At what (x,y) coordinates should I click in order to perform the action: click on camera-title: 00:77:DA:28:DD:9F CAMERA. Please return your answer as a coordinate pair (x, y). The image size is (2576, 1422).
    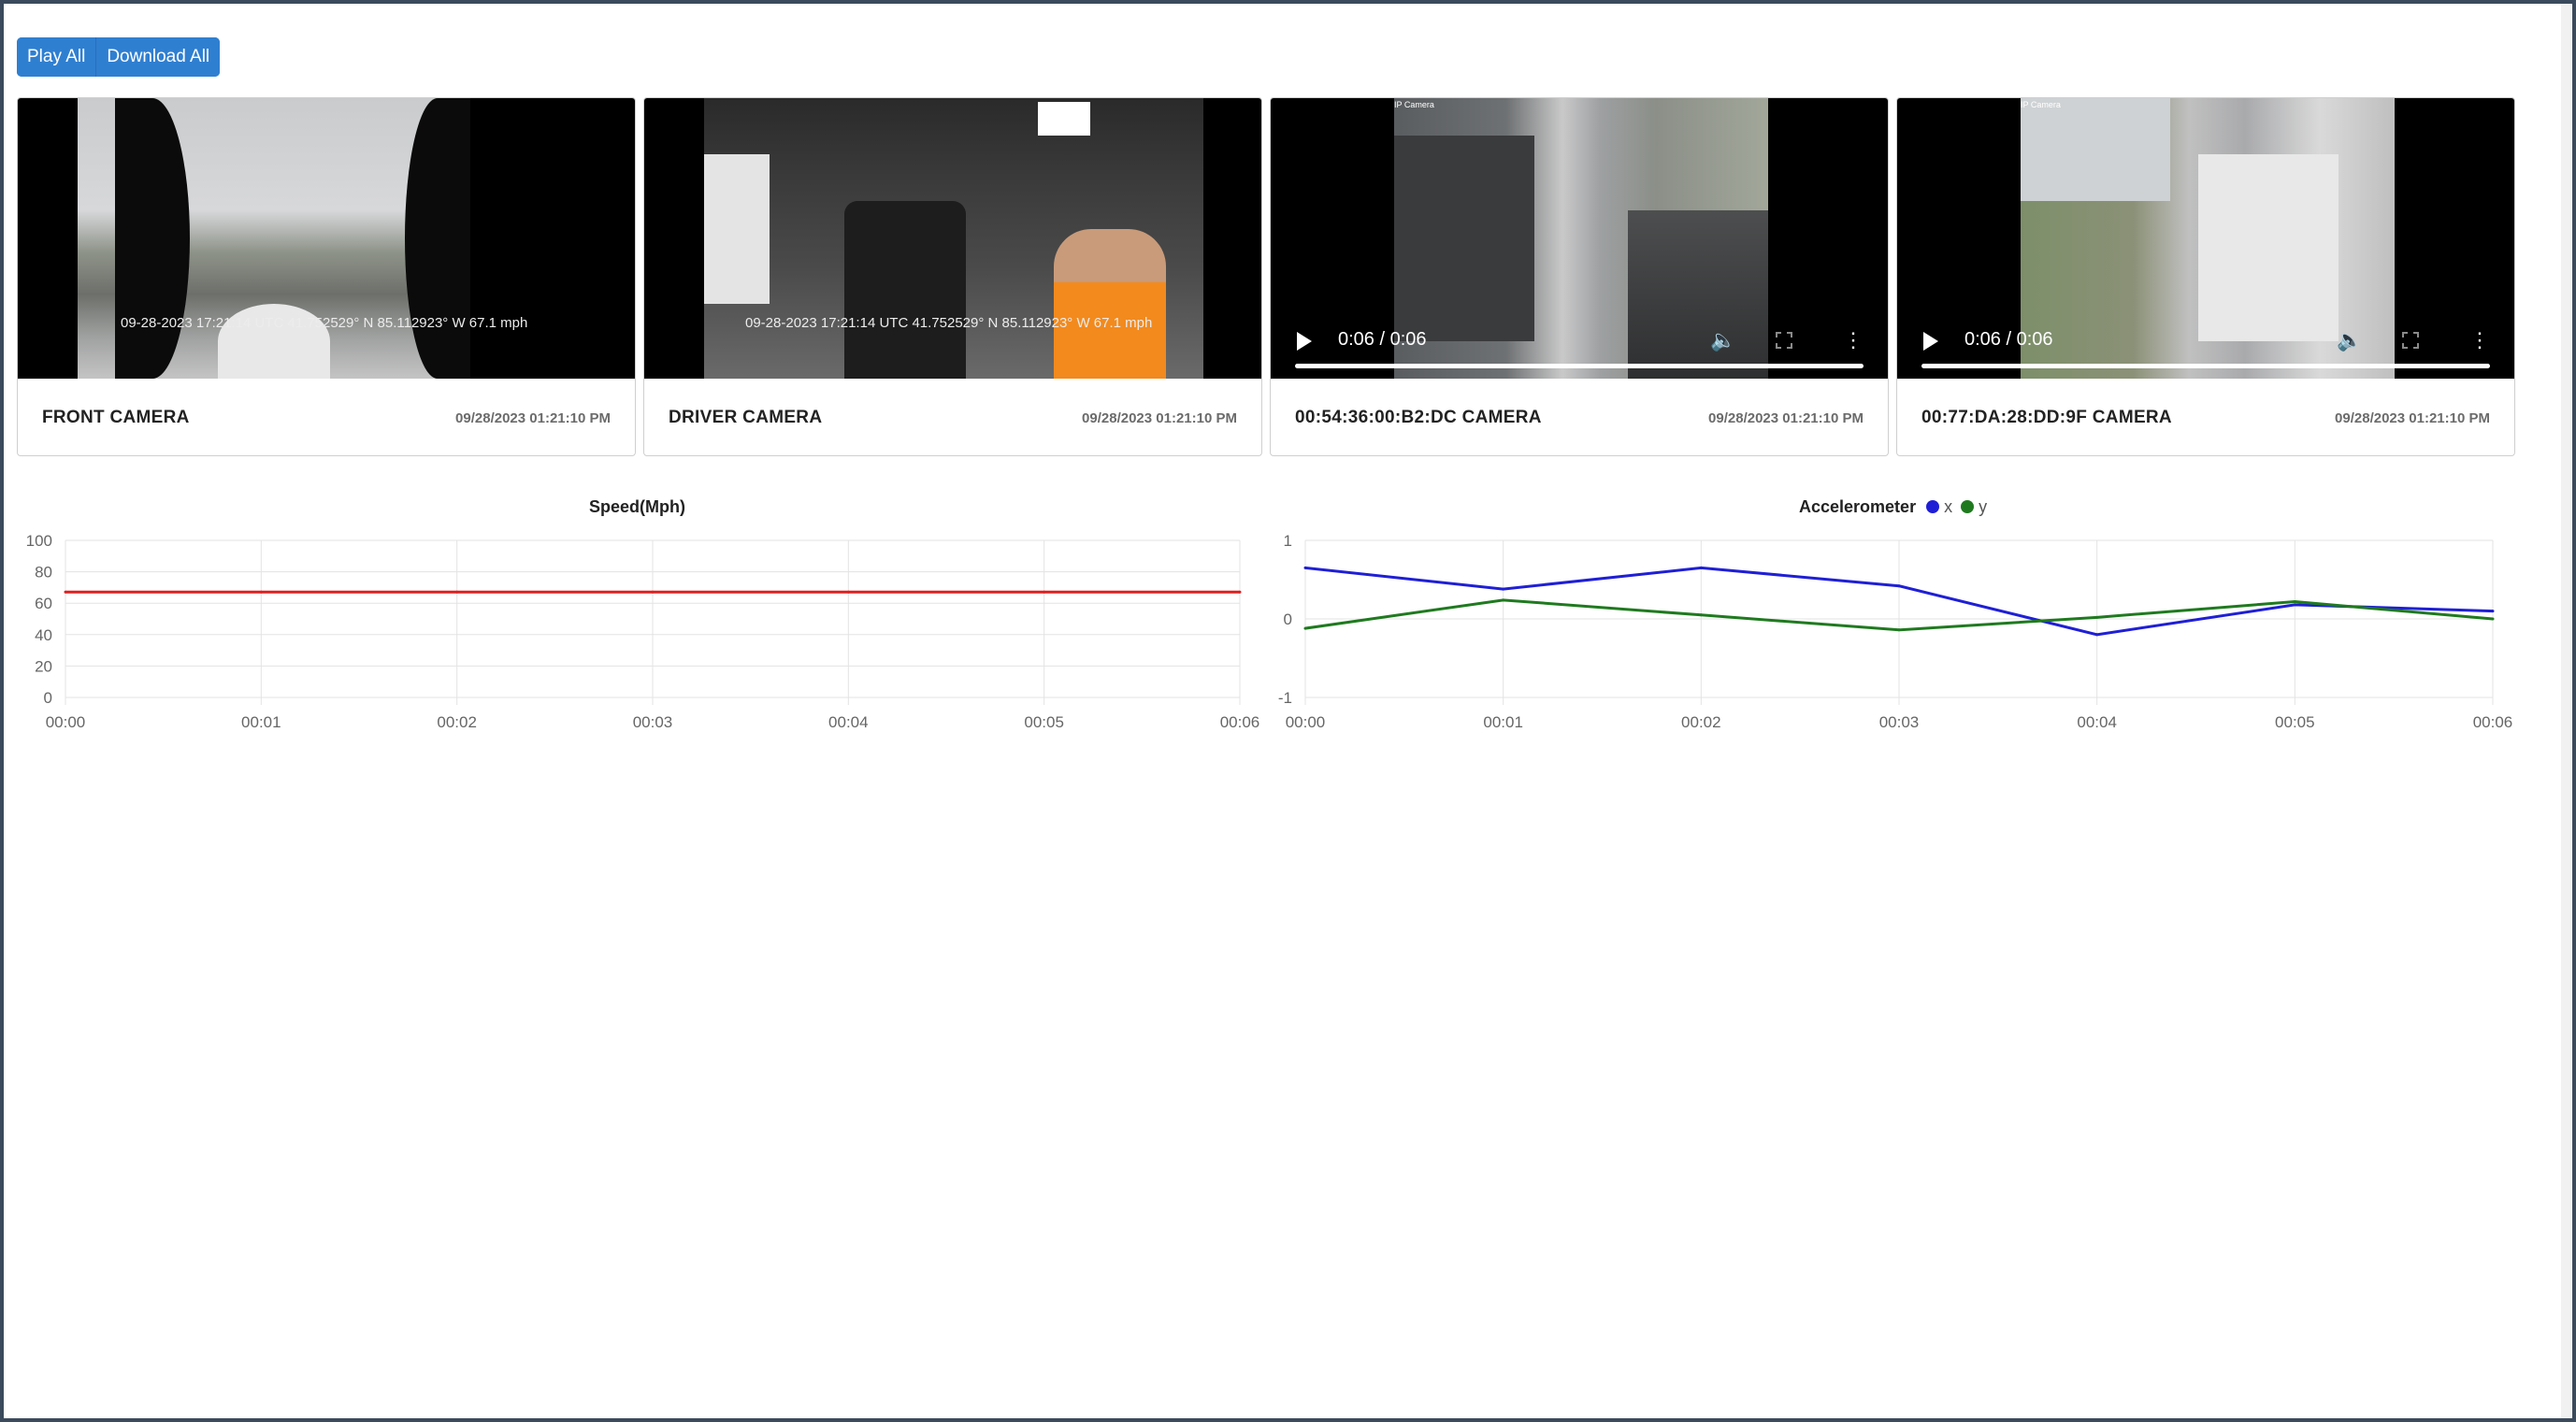
    Looking at the image, I should click on (2046, 417).